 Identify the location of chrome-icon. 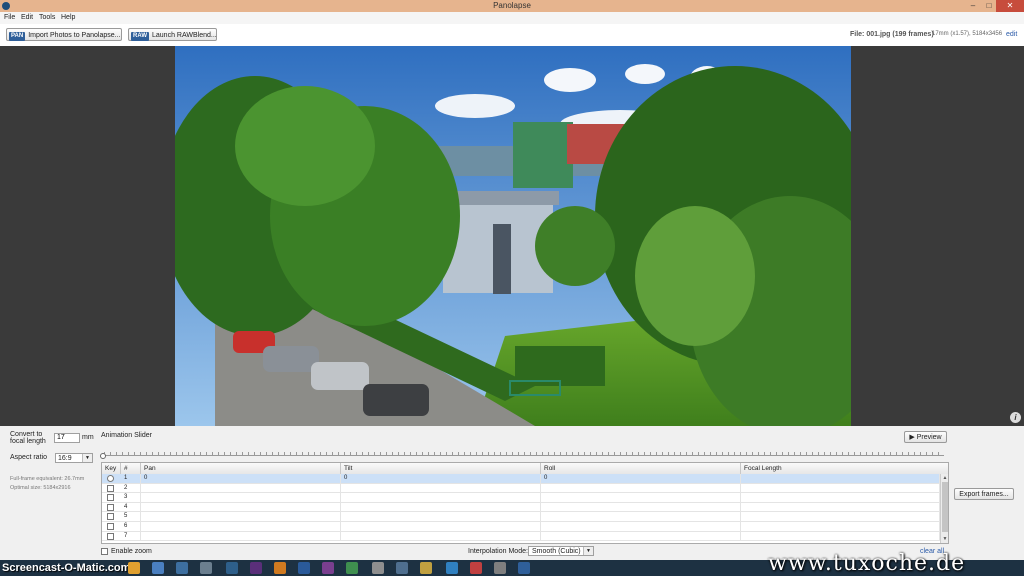
(134, 568).